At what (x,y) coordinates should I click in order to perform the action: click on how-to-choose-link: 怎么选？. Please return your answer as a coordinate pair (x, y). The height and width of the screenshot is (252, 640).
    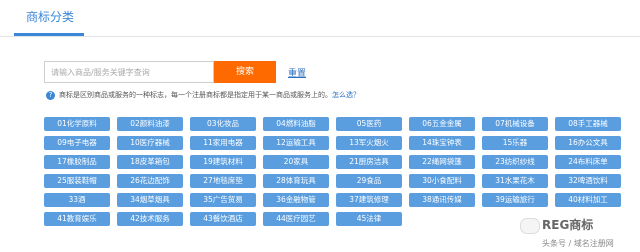
    Looking at the image, I should click on (346, 95).